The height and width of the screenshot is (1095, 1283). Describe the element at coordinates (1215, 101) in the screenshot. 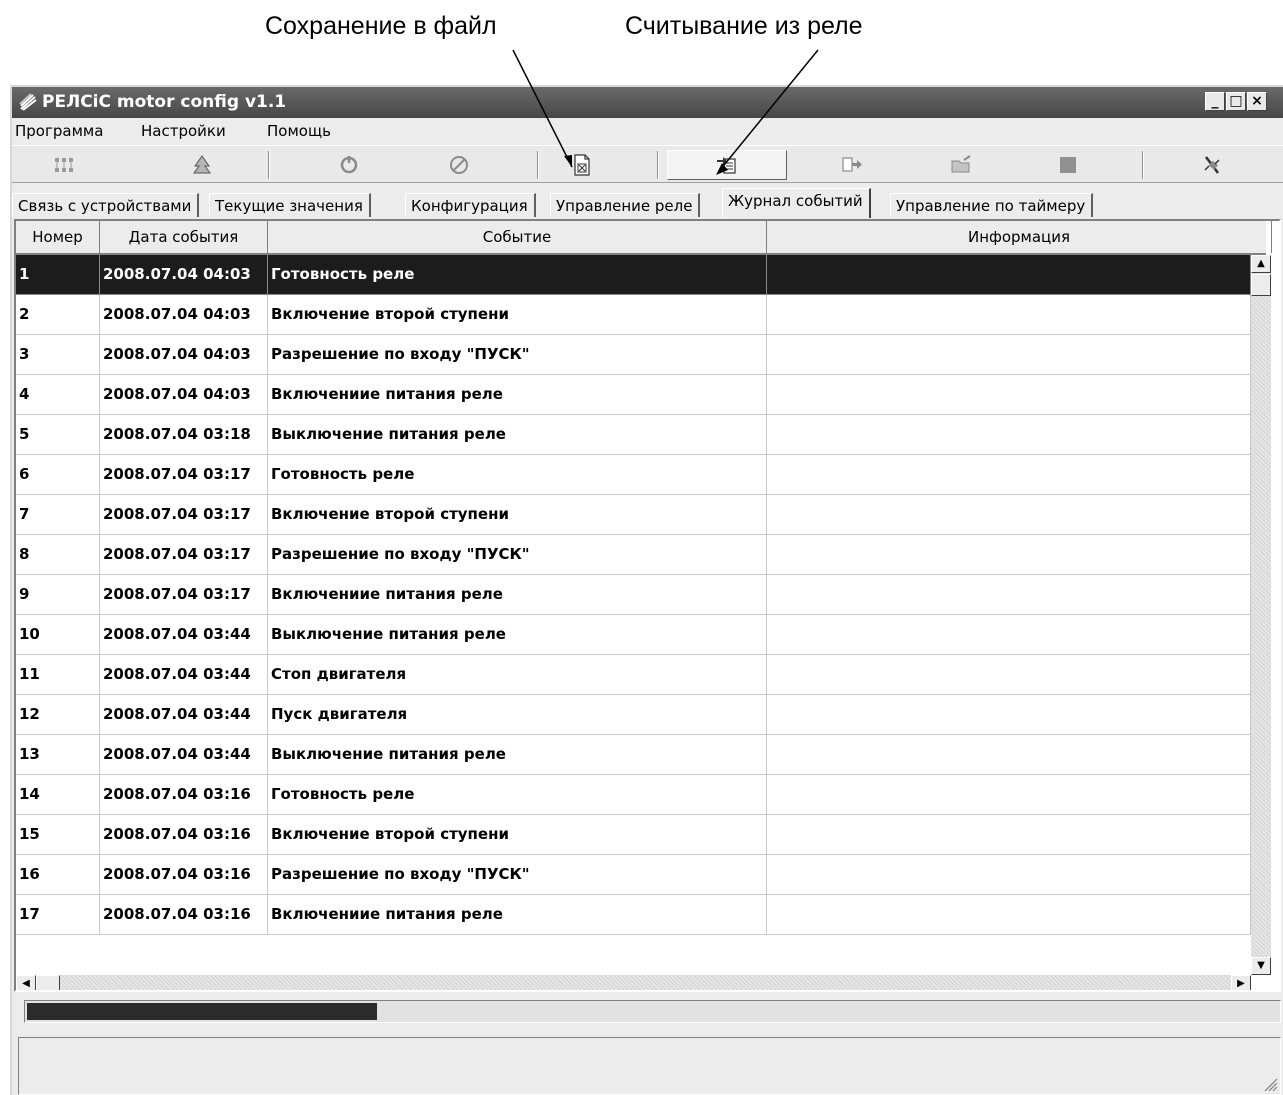

I see `minimize-button: _` at that location.